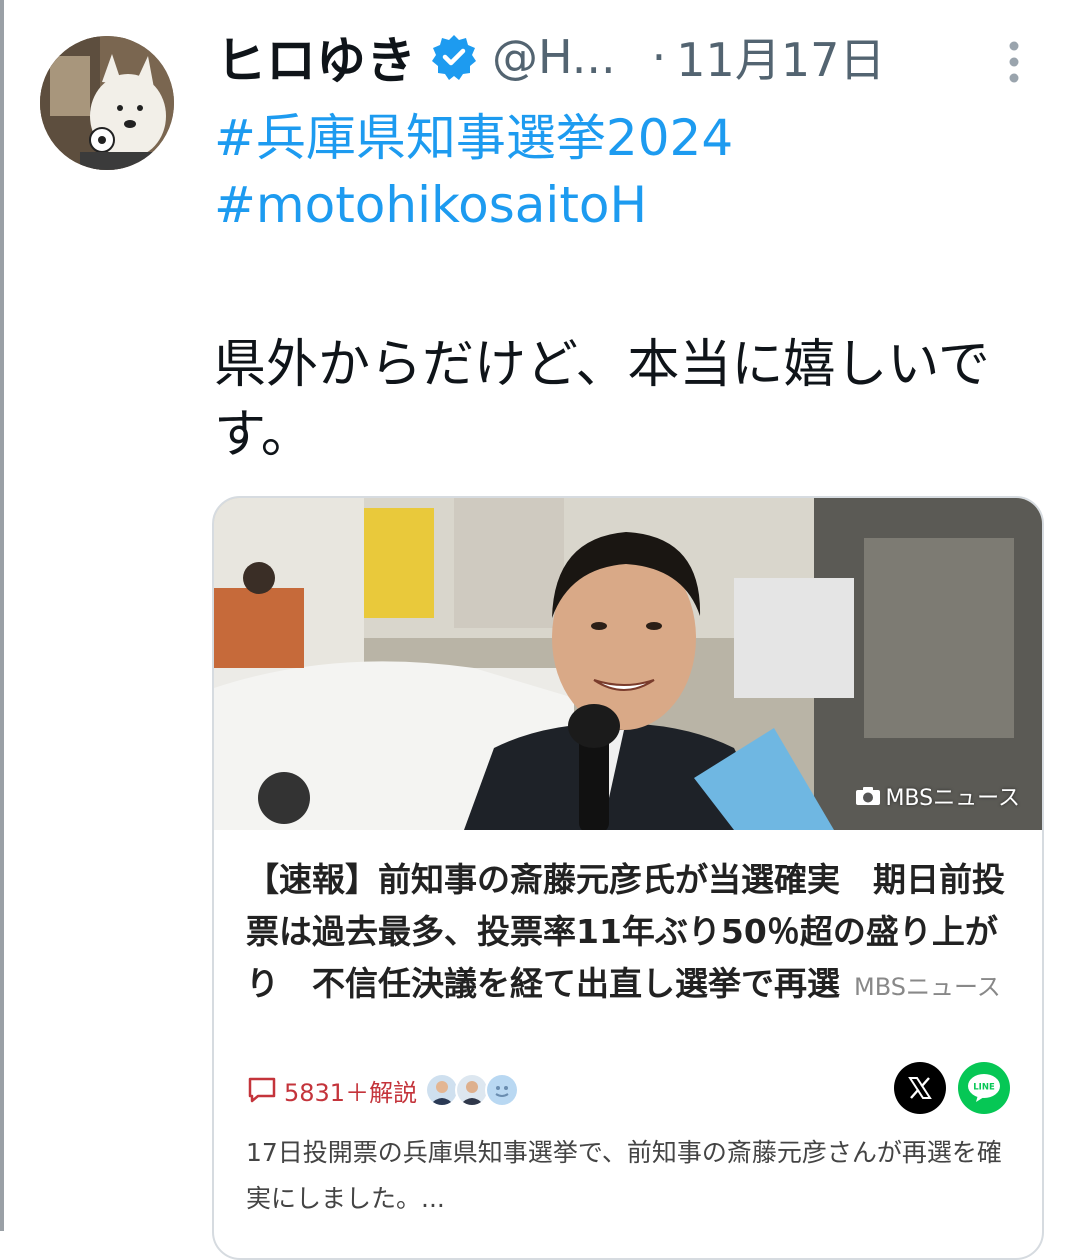 The height and width of the screenshot is (1260, 1080). I want to click on photo-credit-label: MBSニュース, so click(952, 798).